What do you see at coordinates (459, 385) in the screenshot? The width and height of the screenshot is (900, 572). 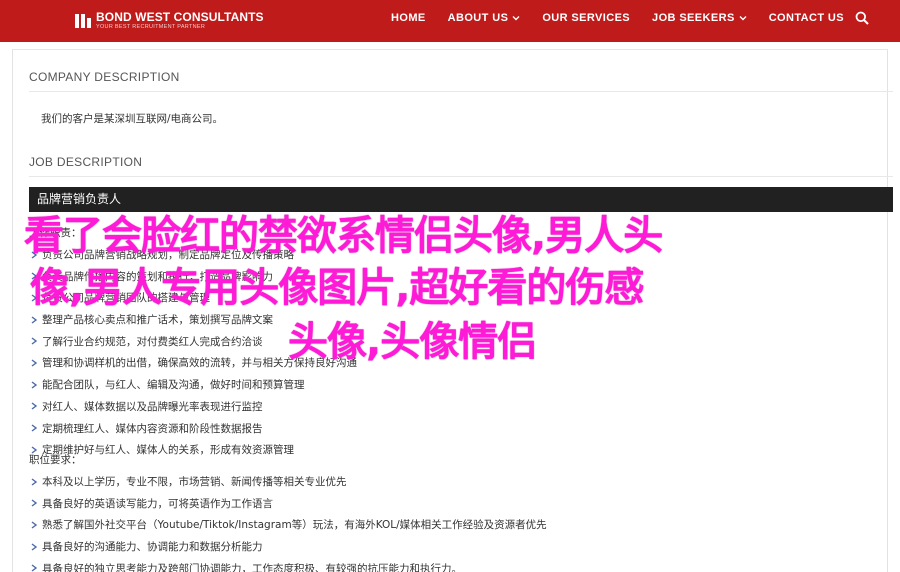 I see `list-item: 能配合团队，与红人、编辑及沟通，做好时间和预算管理` at bounding box center [459, 385].